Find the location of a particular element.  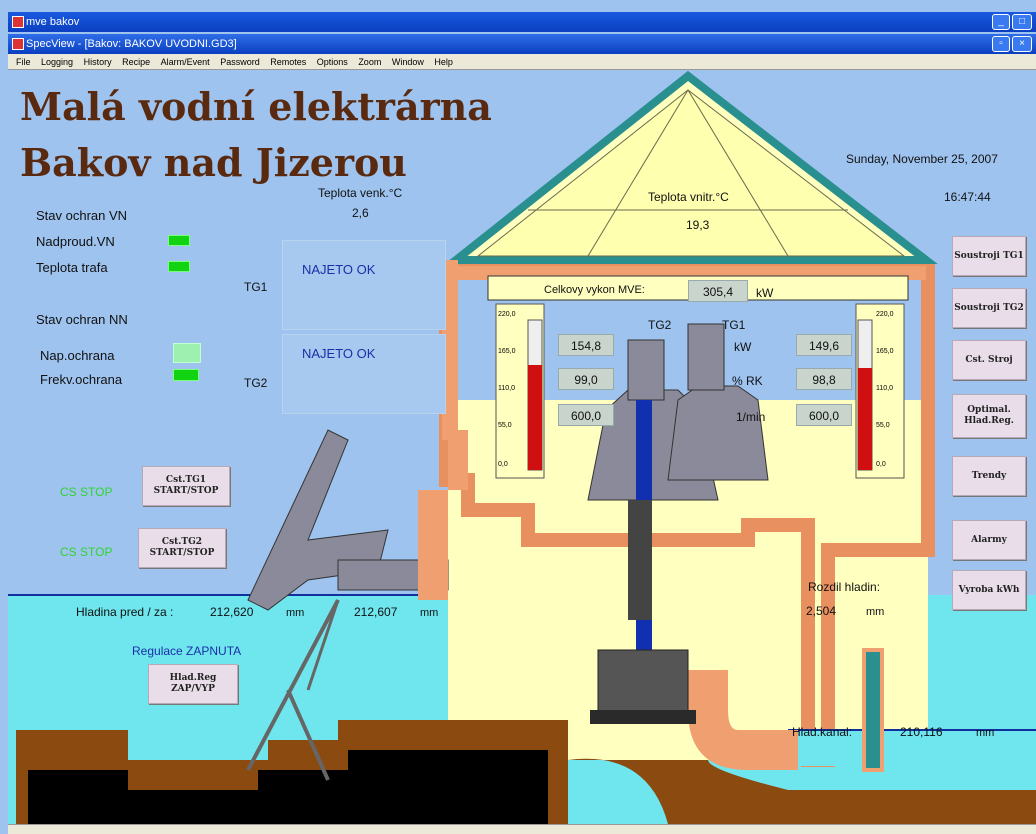

start-stop-tg2-button: Cst.TG2 START/STOP is located at coordinates (182, 548).